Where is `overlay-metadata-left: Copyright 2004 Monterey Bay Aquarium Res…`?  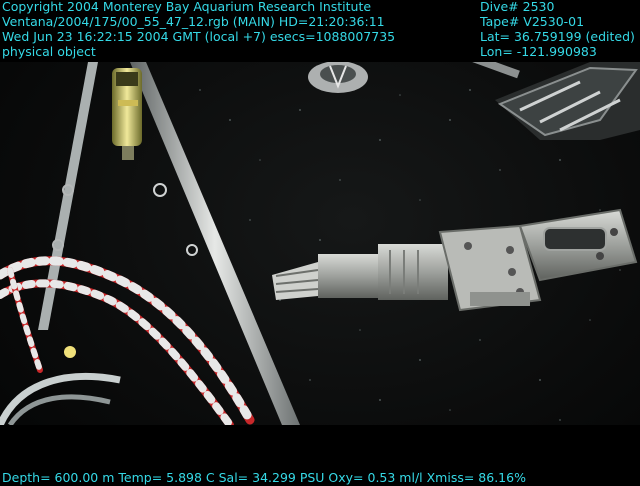 overlay-metadata-left: Copyright 2004 Monterey Bay Aquarium Res… is located at coordinates (198, 29).